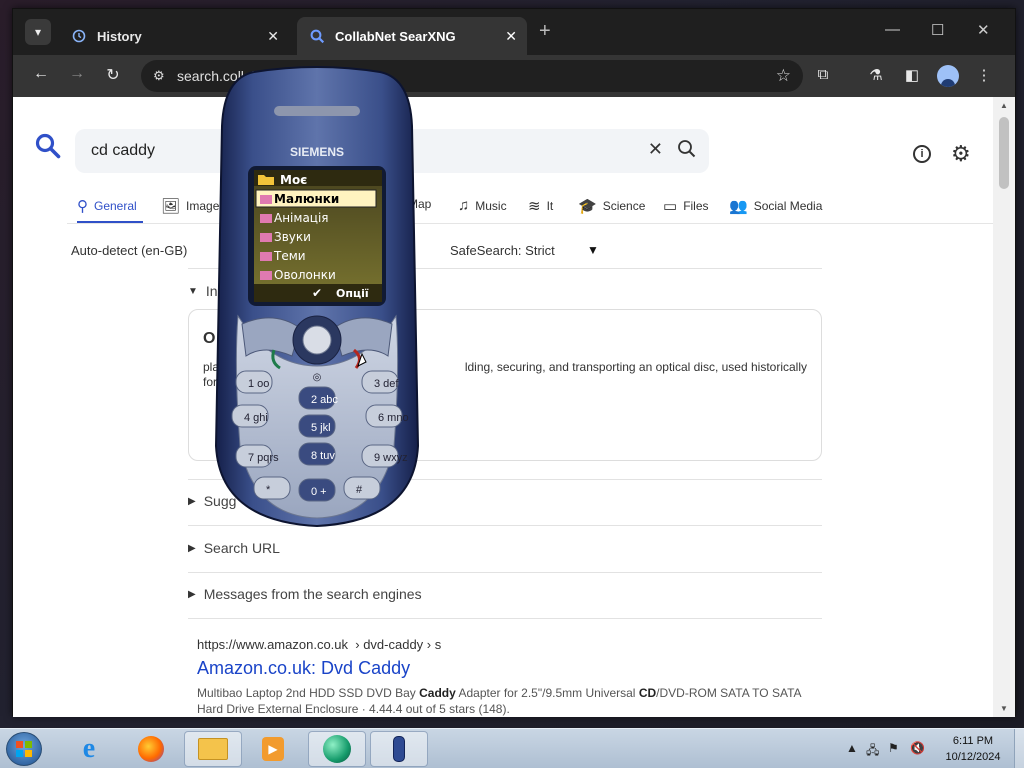  I want to click on tab-social-media: 👥 Social Media, so click(775, 206).